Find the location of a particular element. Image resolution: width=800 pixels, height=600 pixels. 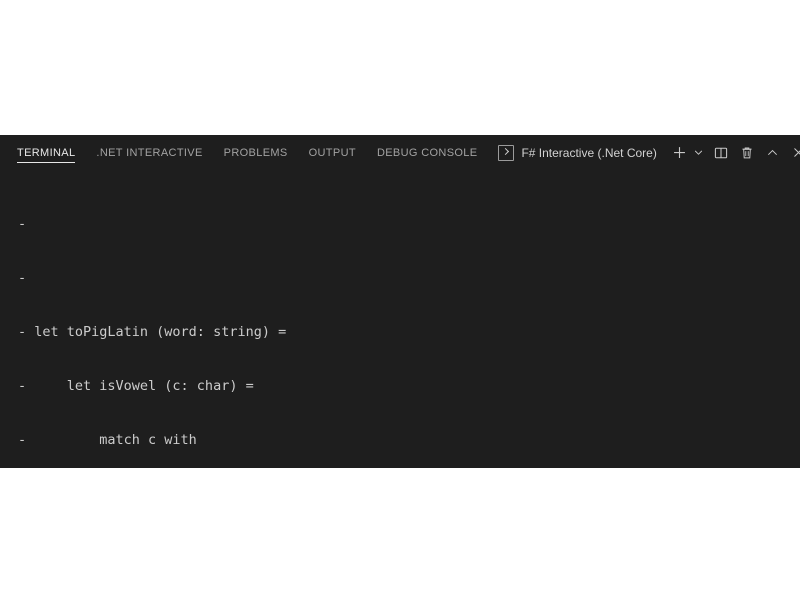

tab-problems-label: PROBLEMS is located at coordinates (255, 152).